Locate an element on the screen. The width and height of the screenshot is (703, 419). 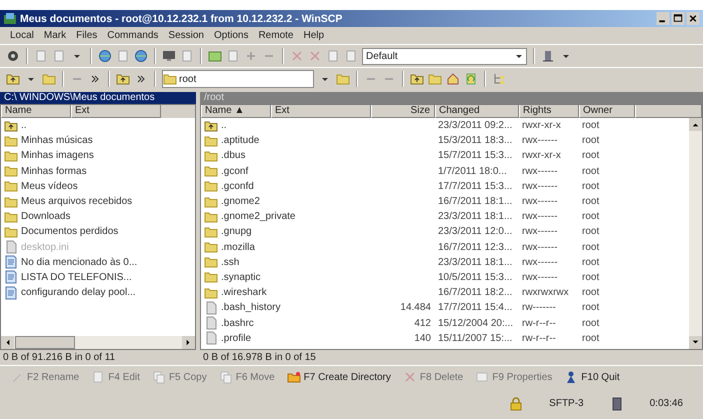
menu-item: Remote is located at coordinates (276, 35).